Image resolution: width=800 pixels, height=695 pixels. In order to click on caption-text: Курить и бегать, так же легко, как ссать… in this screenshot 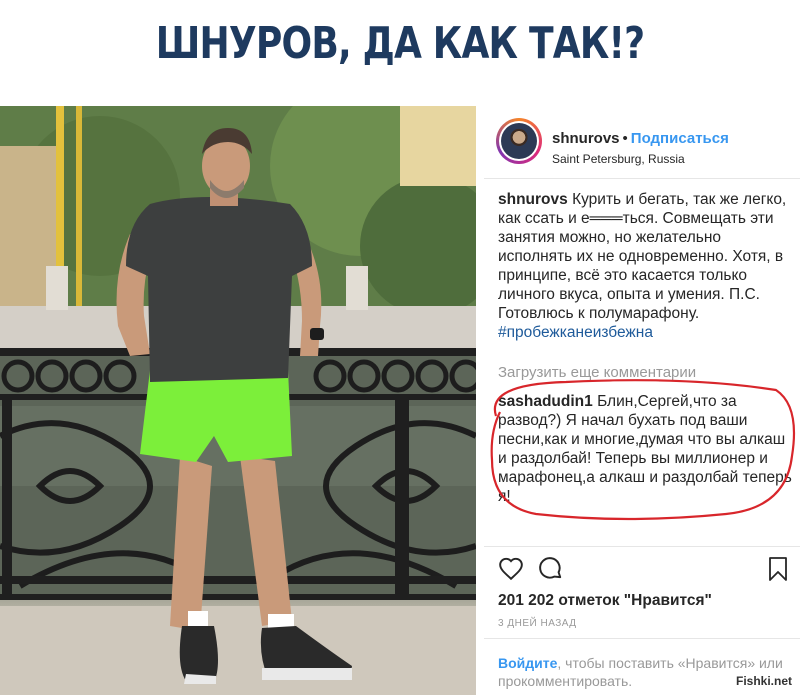, I will do `click(642, 256)`.